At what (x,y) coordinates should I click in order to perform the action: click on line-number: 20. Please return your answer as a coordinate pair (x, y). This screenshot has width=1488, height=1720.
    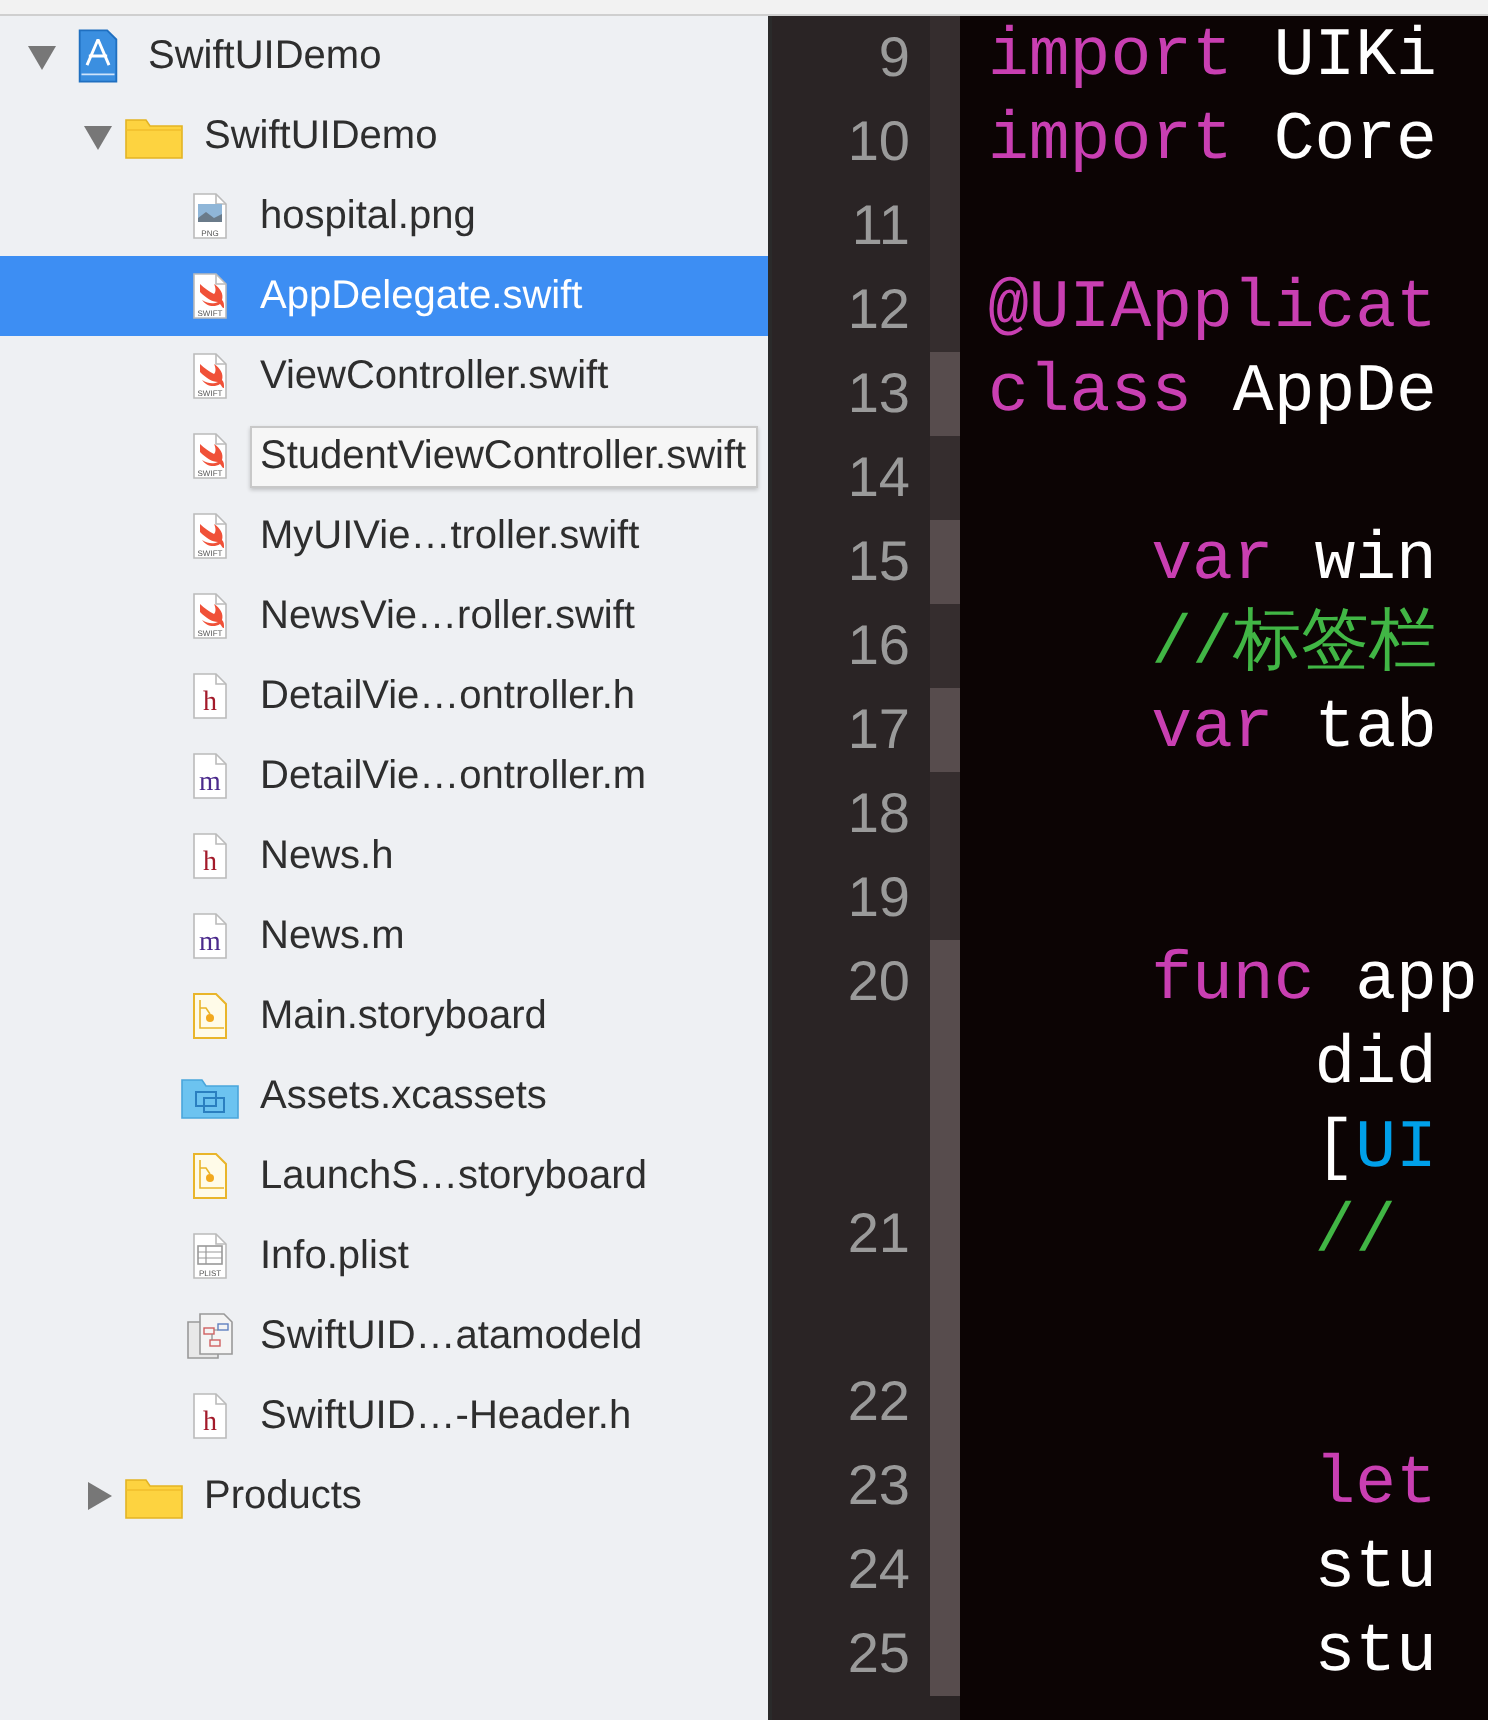
    Looking at the image, I should click on (878, 982).